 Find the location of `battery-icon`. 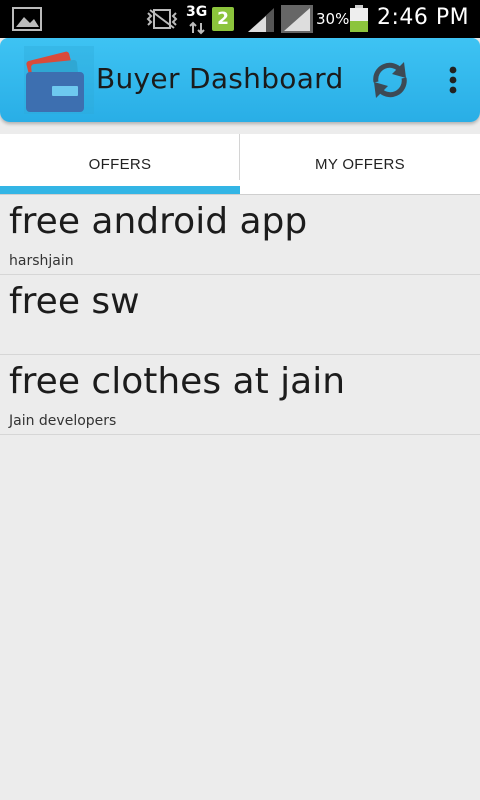

battery-icon is located at coordinates (359, 21).